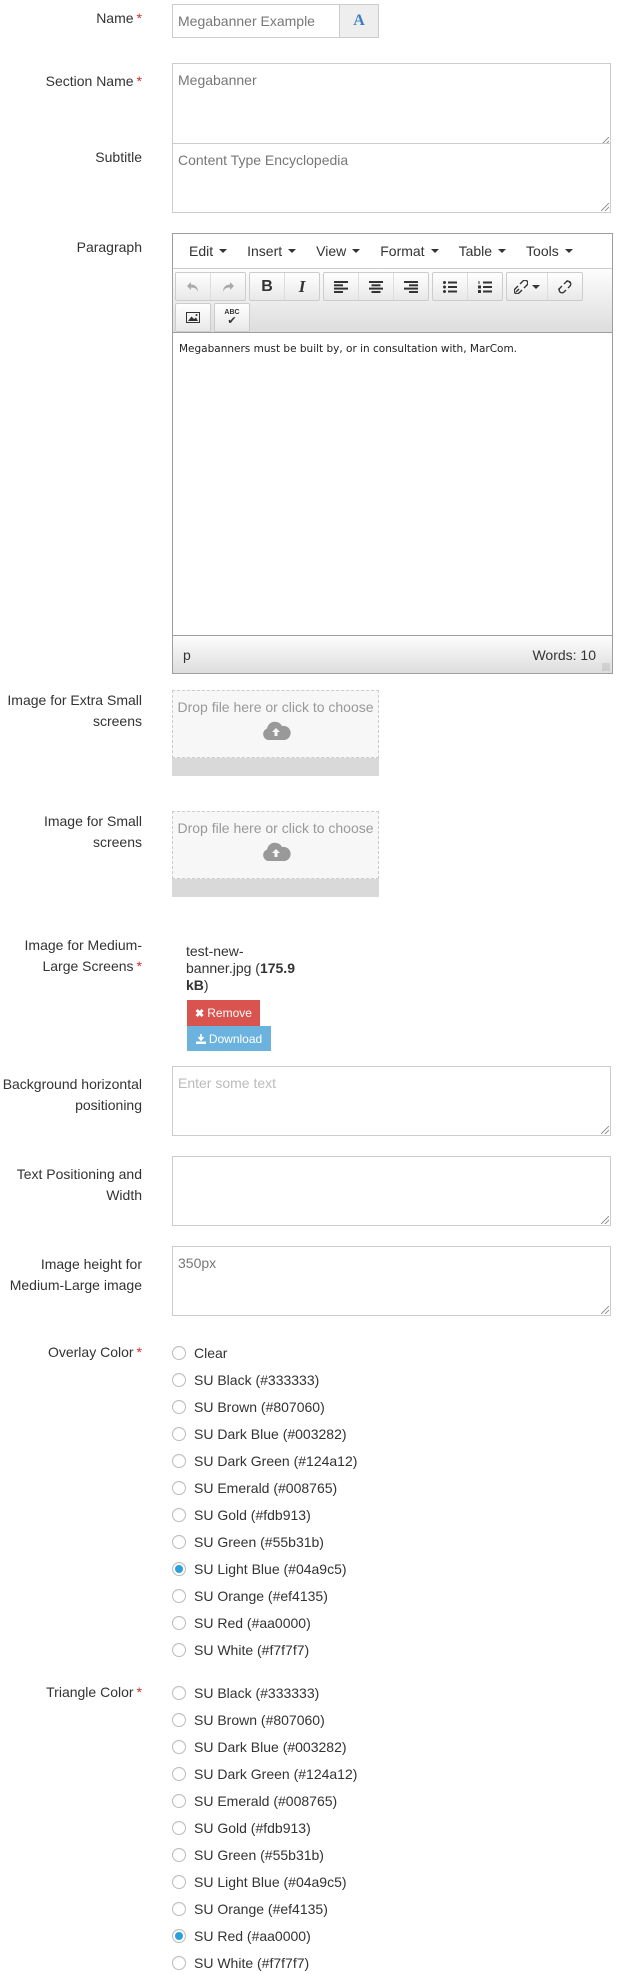  I want to click on align-center-button, so click(376, 286).